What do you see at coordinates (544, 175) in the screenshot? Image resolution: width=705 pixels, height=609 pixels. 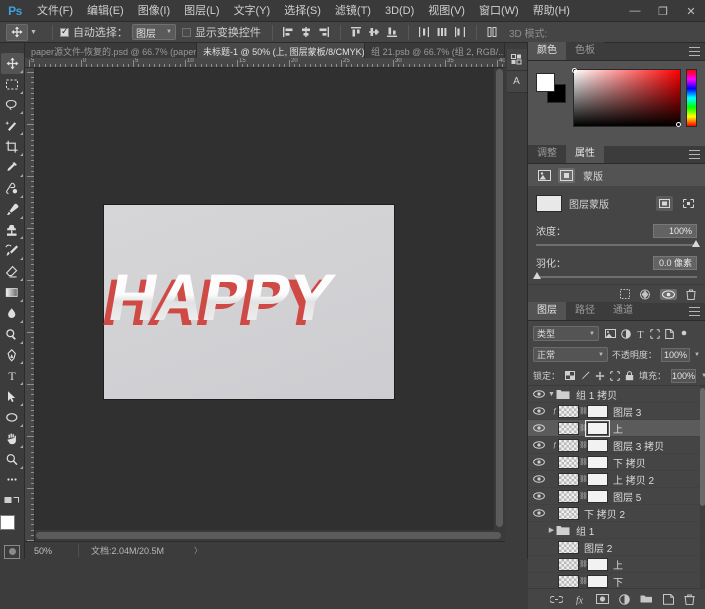 I see `pixel-mask-type-icon` at bounding box center [544, 175].